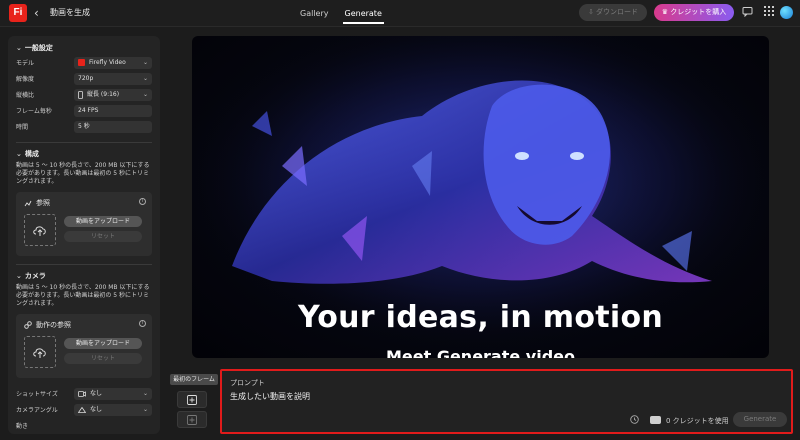 The height and width of the screenshot is (440, 800). I want to click on shot-size-value: なし, so click(96, 393).